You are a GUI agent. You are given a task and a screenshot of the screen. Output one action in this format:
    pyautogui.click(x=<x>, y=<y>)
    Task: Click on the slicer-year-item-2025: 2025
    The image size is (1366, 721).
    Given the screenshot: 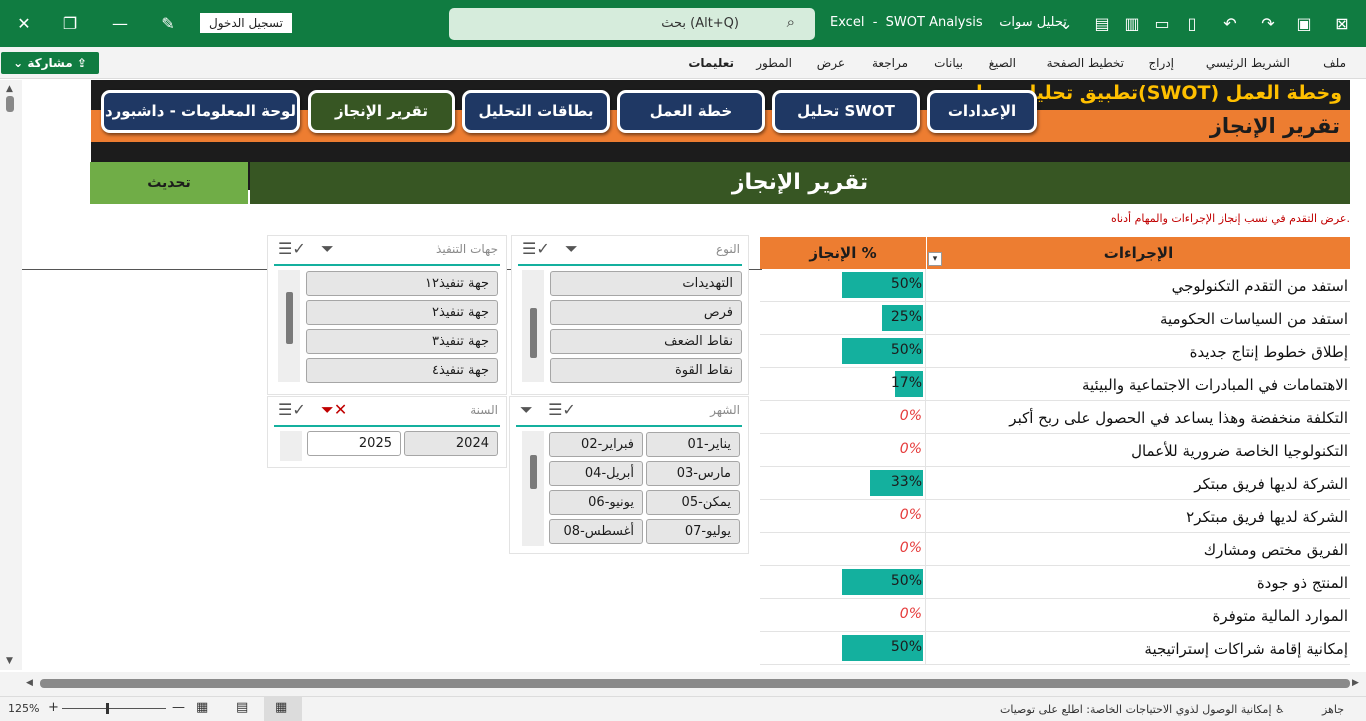 What is the action you would take?
    pyautogui.click(x=354, y=443)
    